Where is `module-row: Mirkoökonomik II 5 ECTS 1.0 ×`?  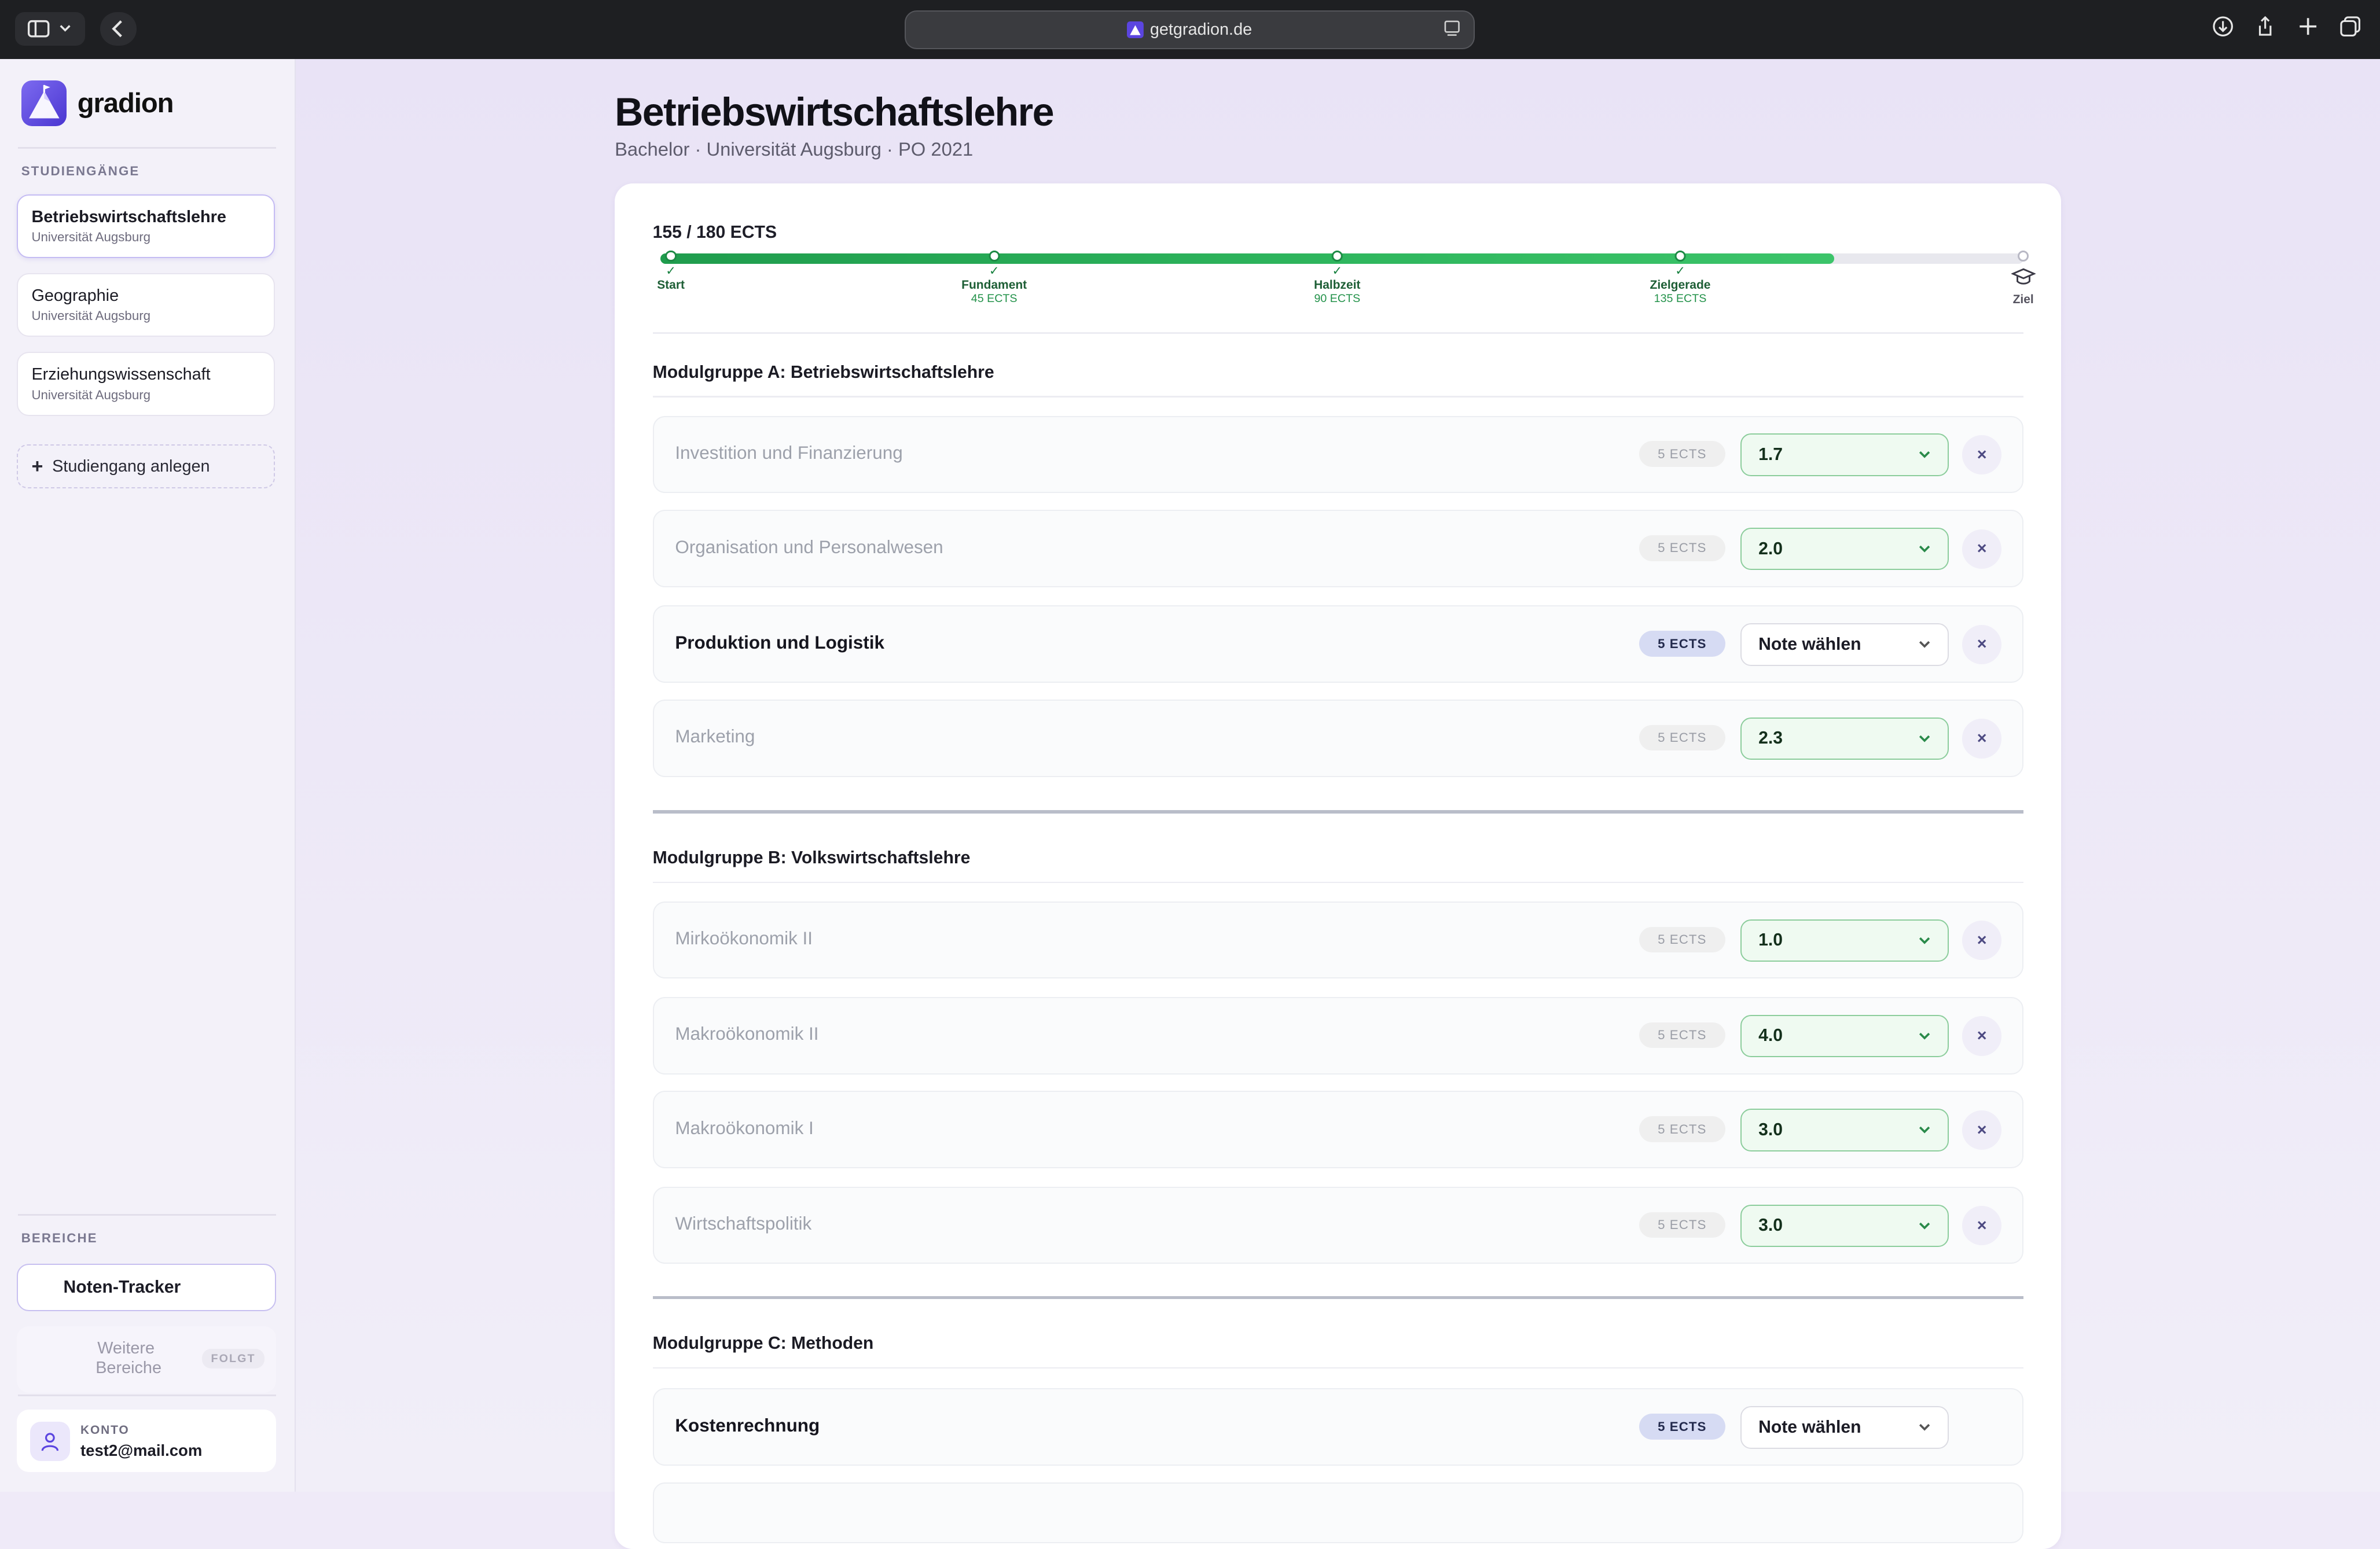 module-row: Mirkoökonomik II 5 ECTS 1.0 × is located at coordinates (1338, 940).